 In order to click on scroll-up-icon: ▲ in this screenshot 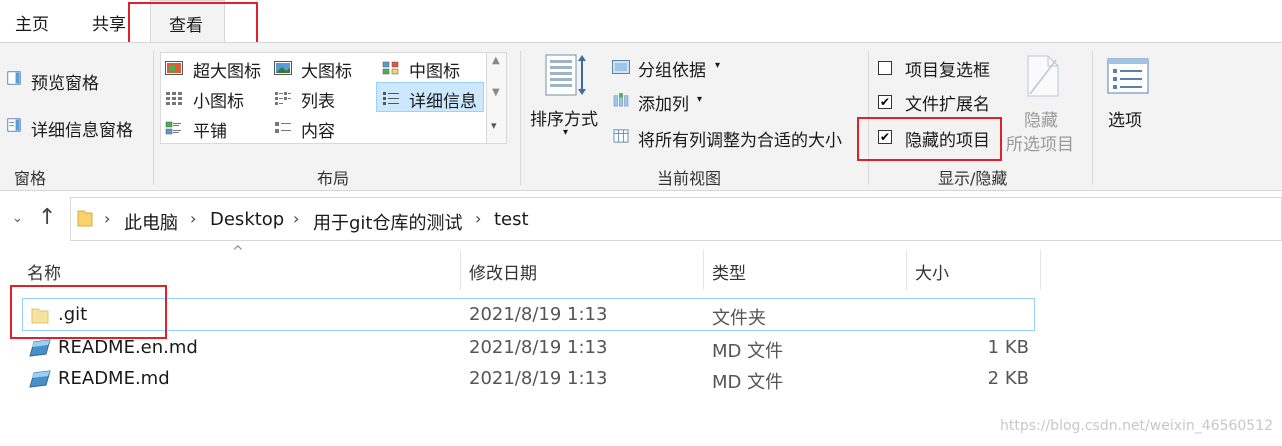, I will do `click(496, 60)`.